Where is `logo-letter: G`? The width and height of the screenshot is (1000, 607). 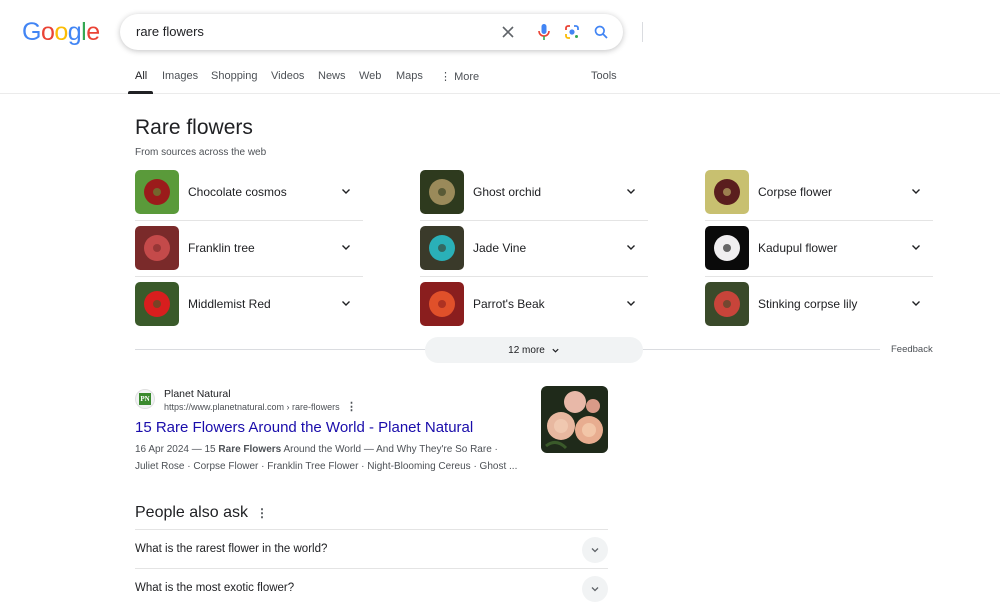
logo-letter: G is located at coordinates (31, 32).